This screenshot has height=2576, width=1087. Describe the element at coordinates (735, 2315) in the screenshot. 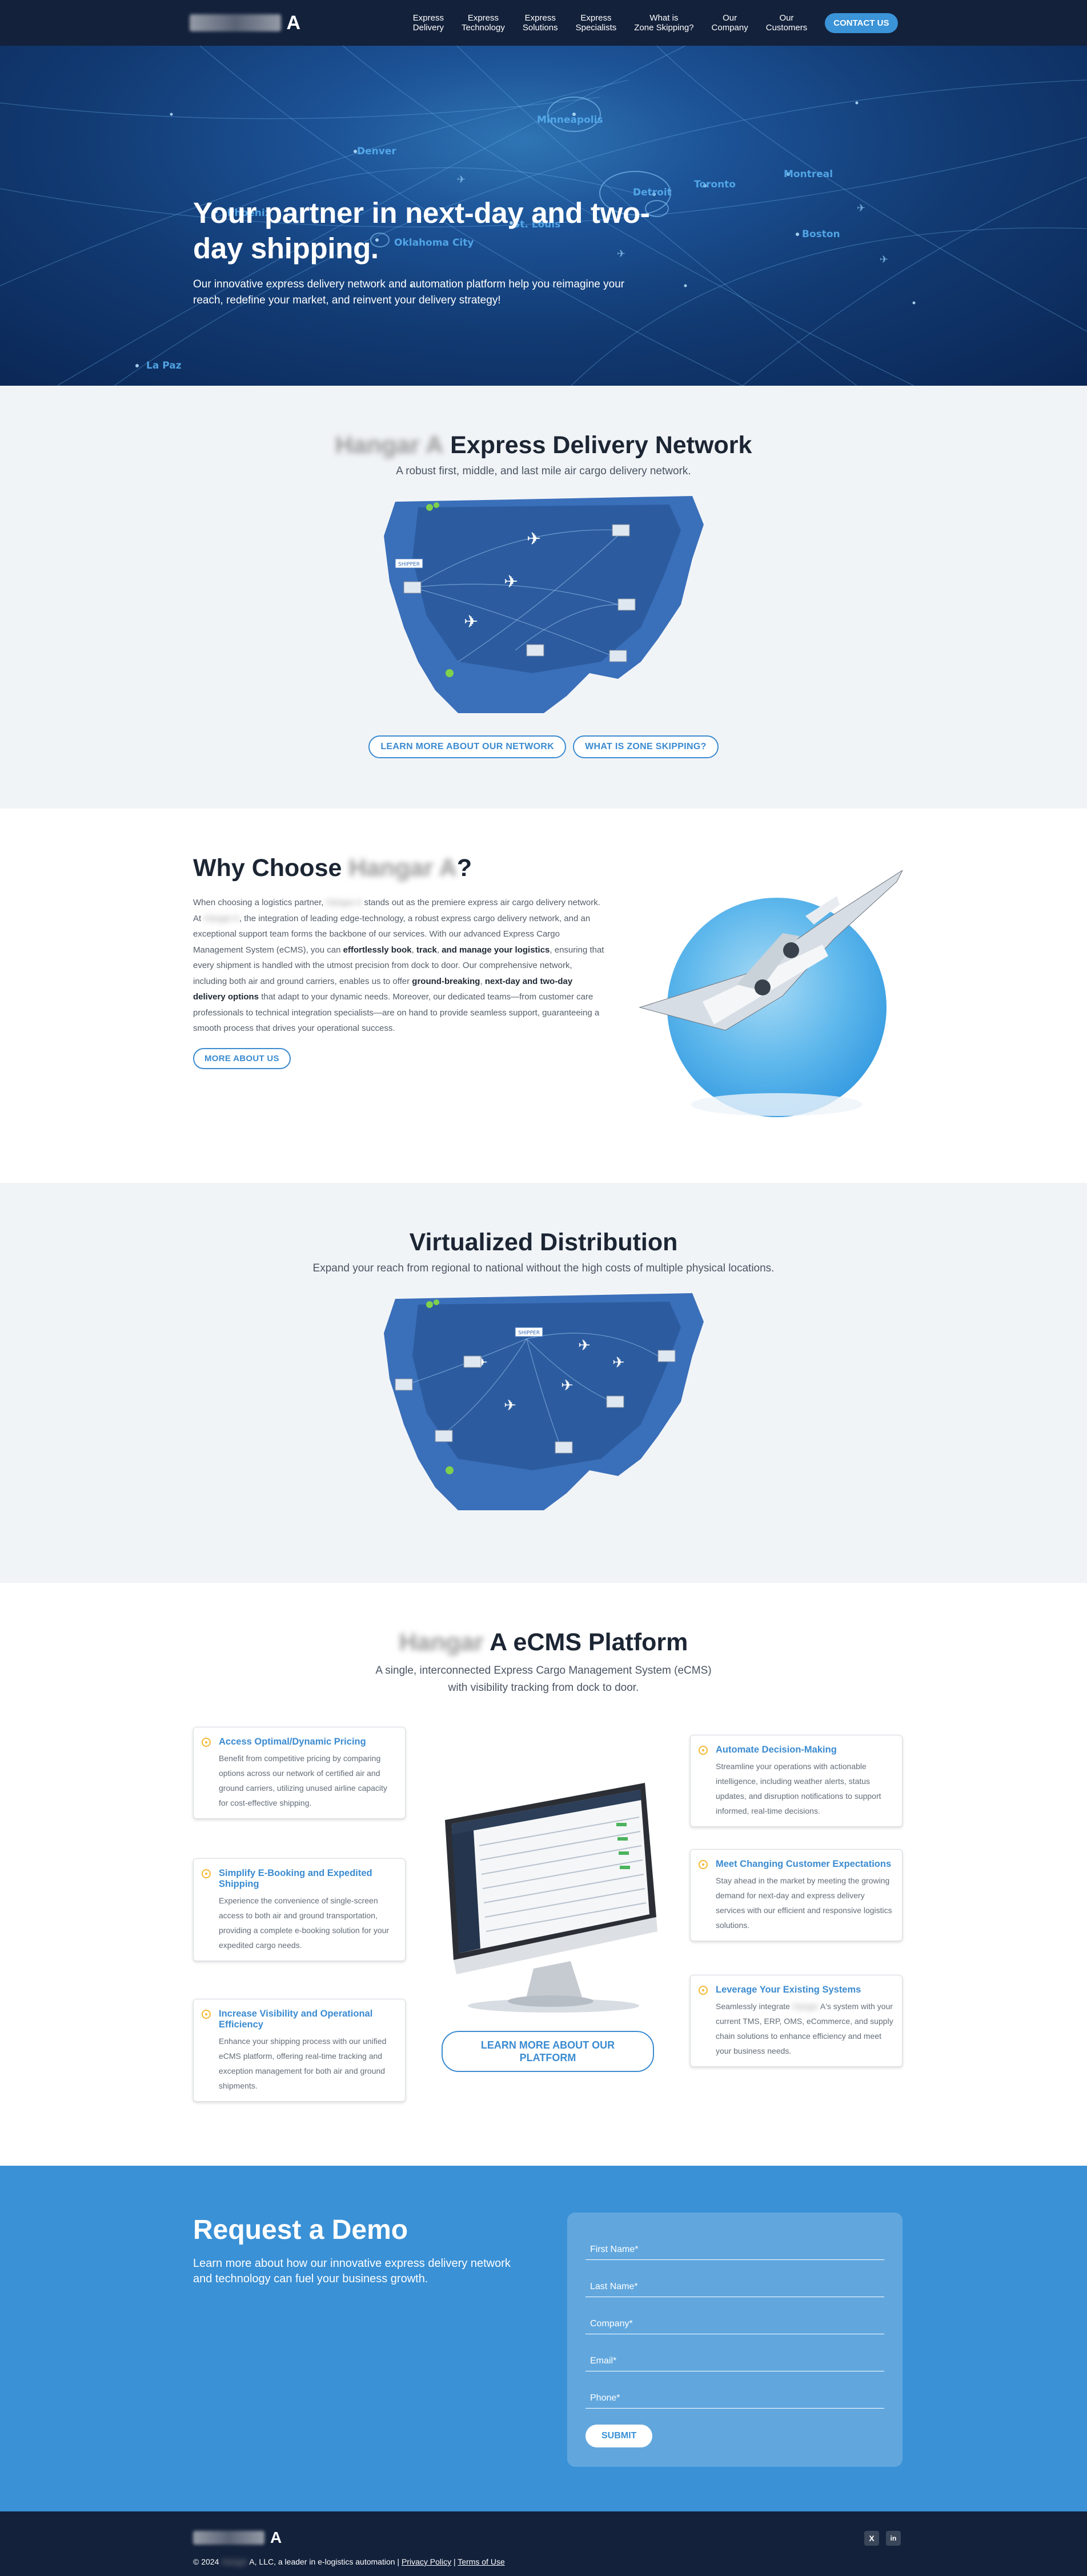

I see `company-field` at that location.